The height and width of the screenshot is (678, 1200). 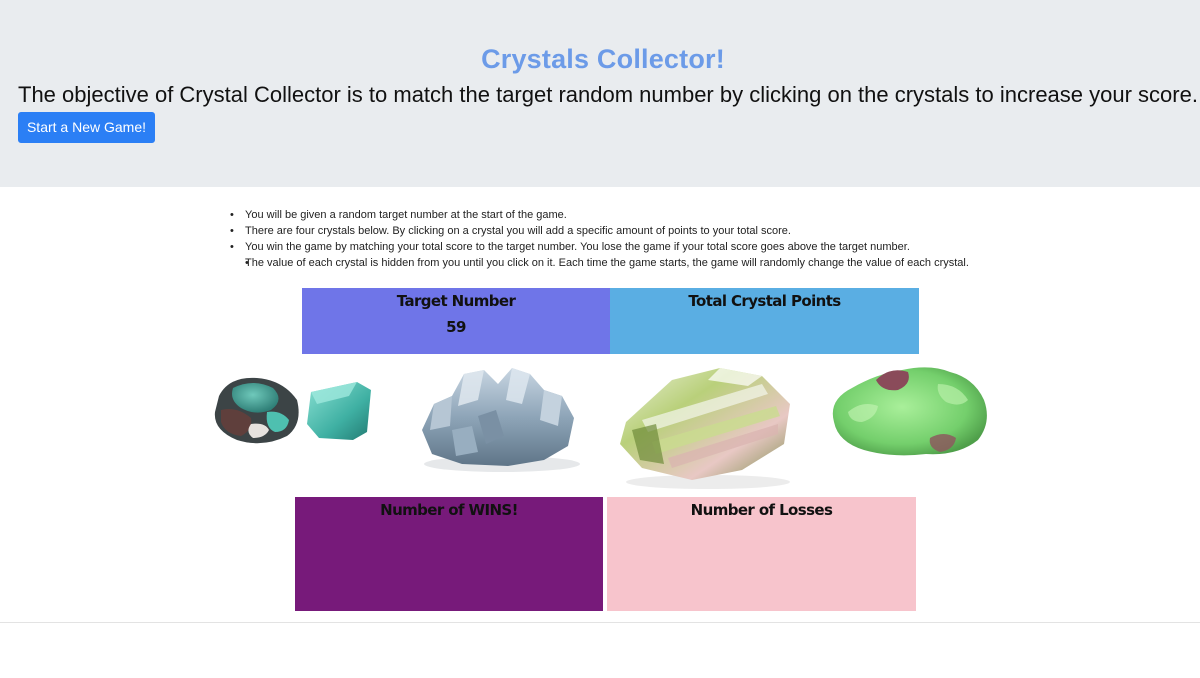 What do you see at coordinates (603, 59) in the screenshot?
I see `page-title: Crystals Collector!` at bounding box center [603, 59].